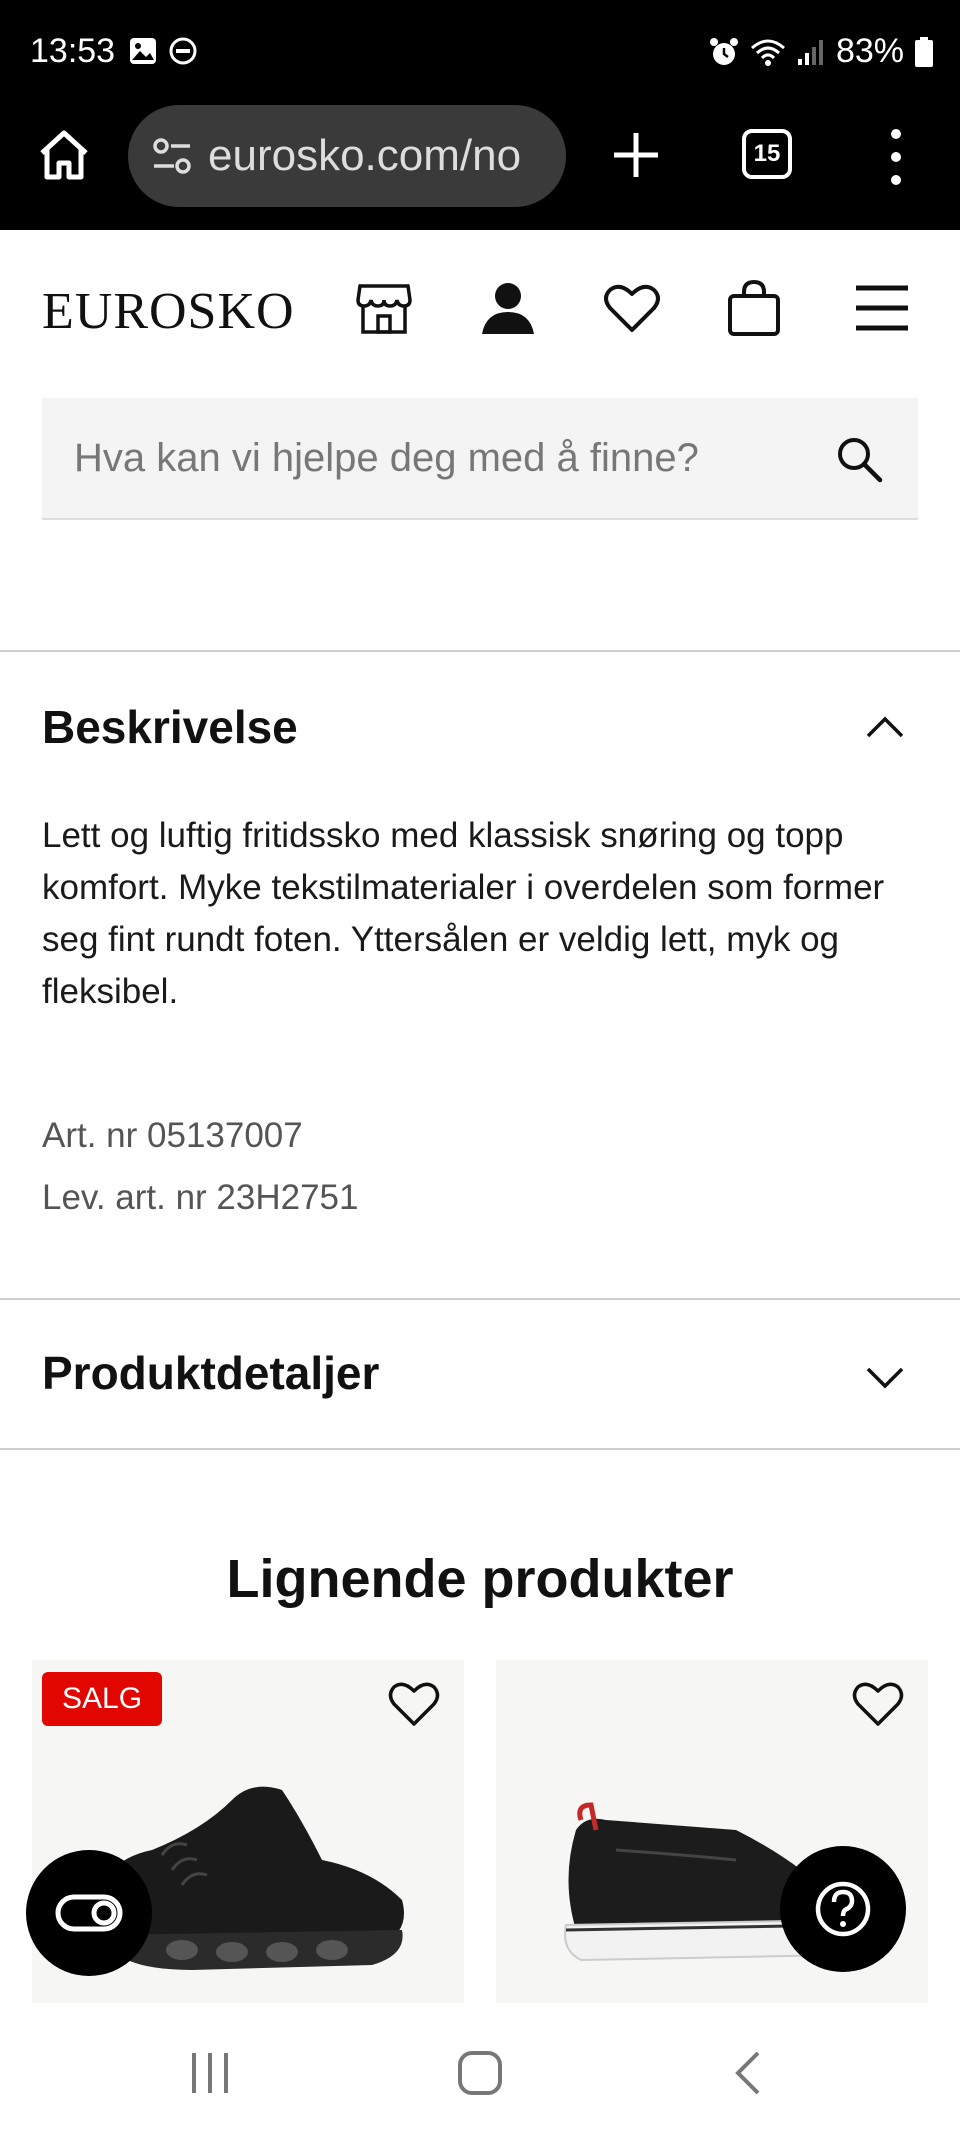  What do you see at coordinates (210, 2073) in the screenshot?
I see `recent-apps-icon` at bounding box center [210, 2073].